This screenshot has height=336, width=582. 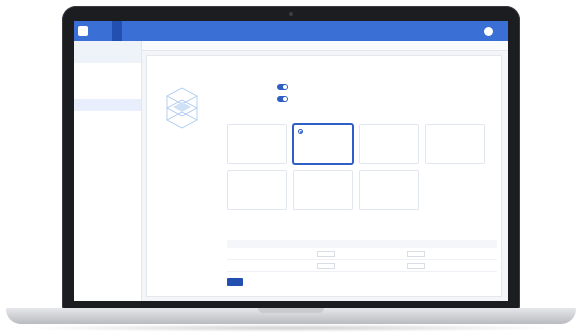 I want to click on save-button, so click(x=235, y=282).